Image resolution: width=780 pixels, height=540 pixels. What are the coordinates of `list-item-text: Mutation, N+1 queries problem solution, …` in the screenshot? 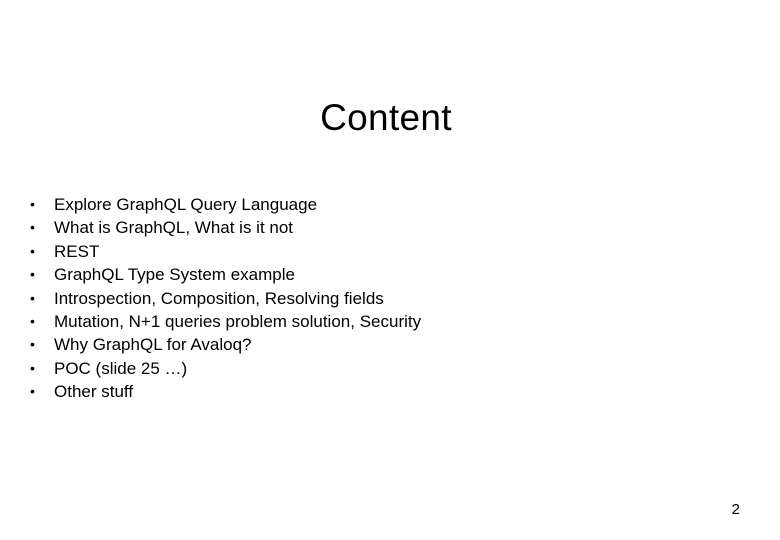 It's located at (238, 321).